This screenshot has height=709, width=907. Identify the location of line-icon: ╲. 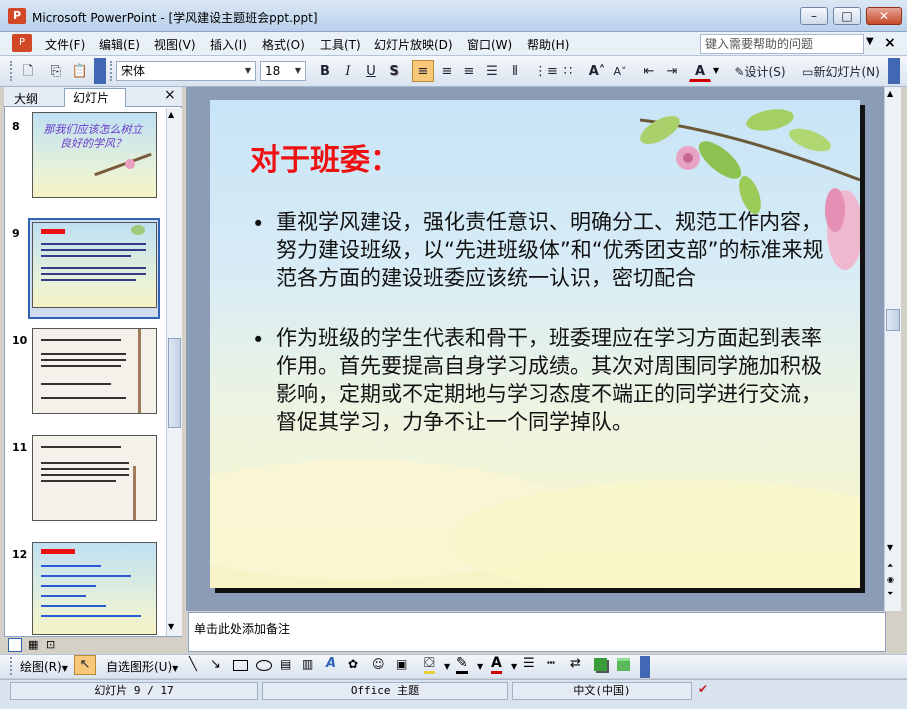
(193, 664).